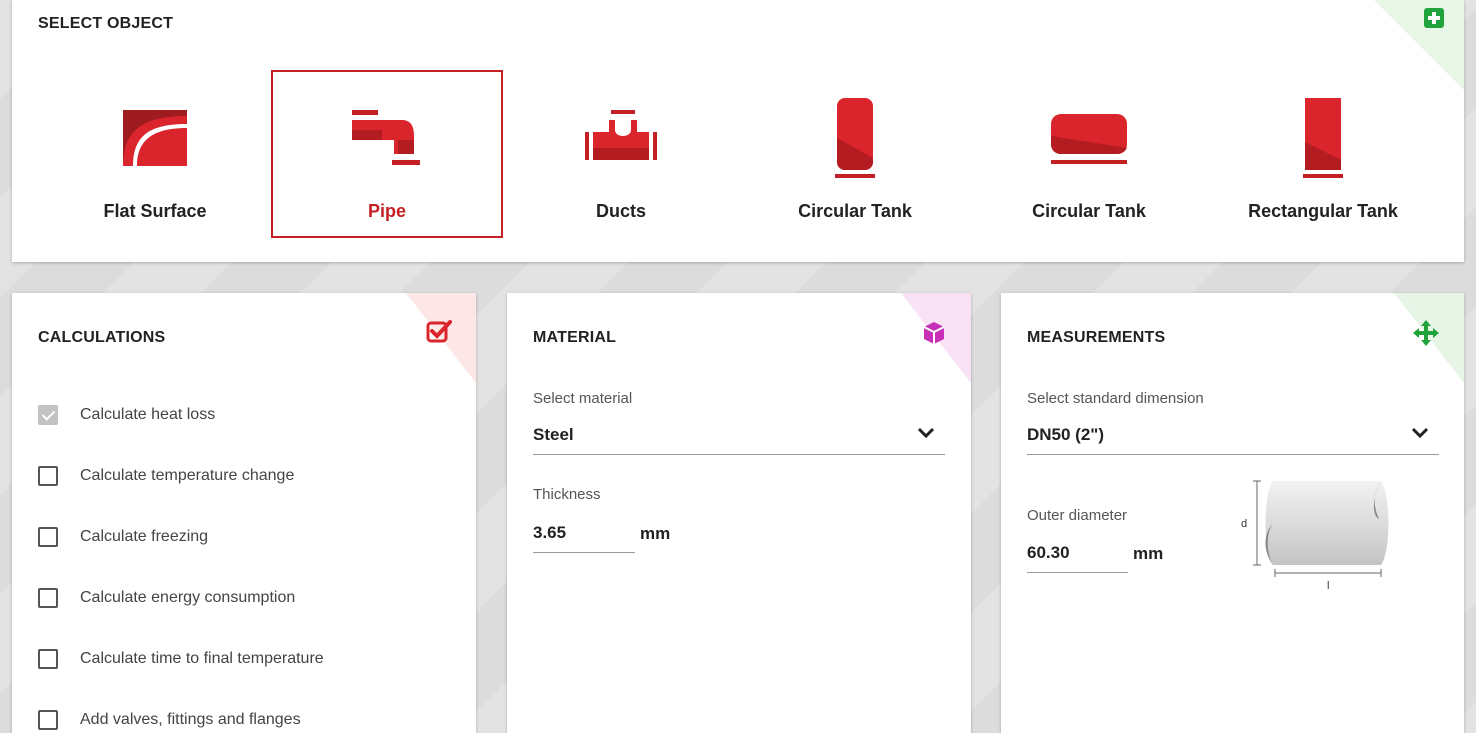  Describe the element at coordinates (106, 23) in the screenshot. I see `select-object-title: SELECT OBJECT` at that location.